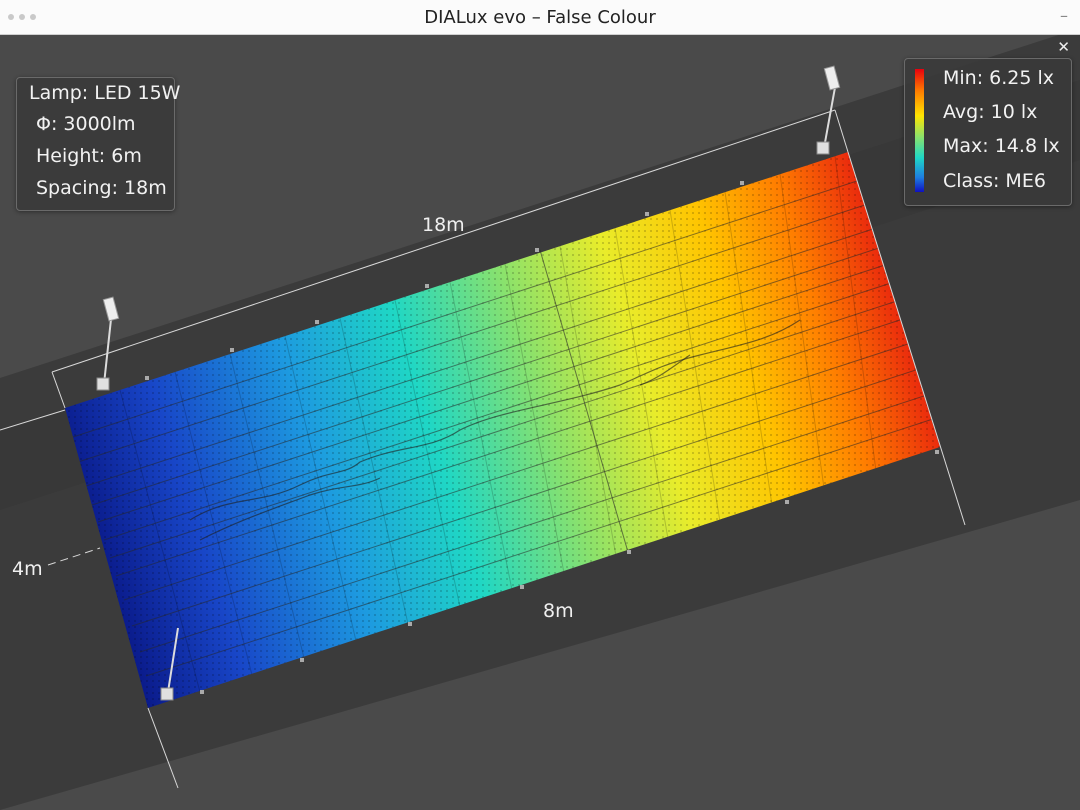 This screenshot has height=810, width=1080. I want to click on colour-scale-bar, so click(919, 130).